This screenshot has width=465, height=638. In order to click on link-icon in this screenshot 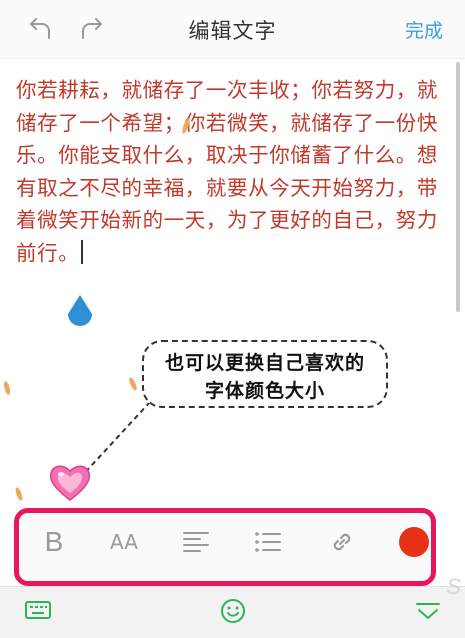, I will do `click(342, 542)`.